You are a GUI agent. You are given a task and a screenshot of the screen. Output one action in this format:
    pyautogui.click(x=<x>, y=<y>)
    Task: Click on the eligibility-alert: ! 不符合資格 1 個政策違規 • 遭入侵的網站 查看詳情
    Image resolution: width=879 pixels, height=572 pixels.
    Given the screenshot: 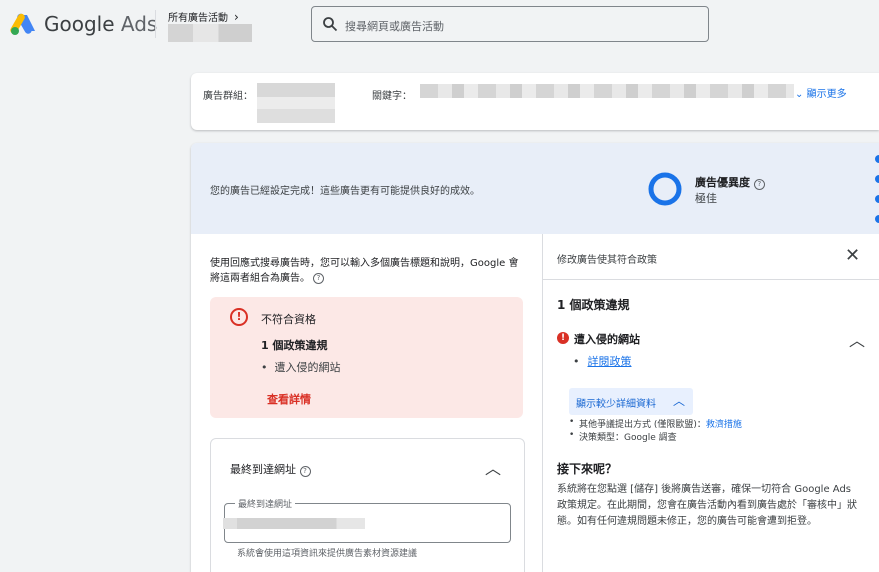 What is the action you would take?
    pyautogui.click(x=366, y=357)
    